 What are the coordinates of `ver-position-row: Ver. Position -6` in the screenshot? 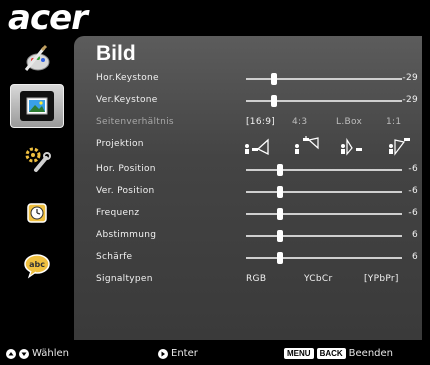 It's located at (257, 192).